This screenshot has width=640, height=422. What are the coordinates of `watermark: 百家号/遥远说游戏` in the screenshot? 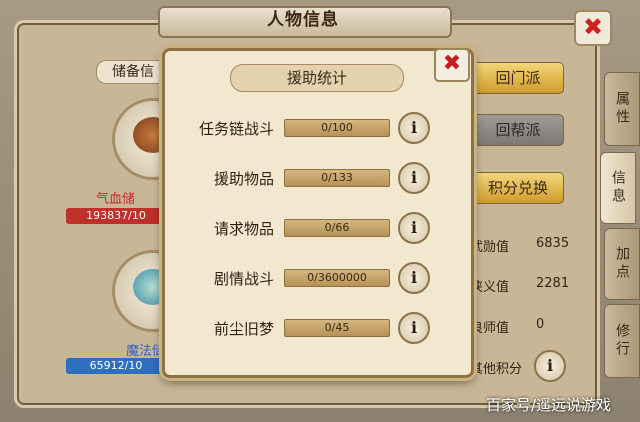 It's located at (549, 405).